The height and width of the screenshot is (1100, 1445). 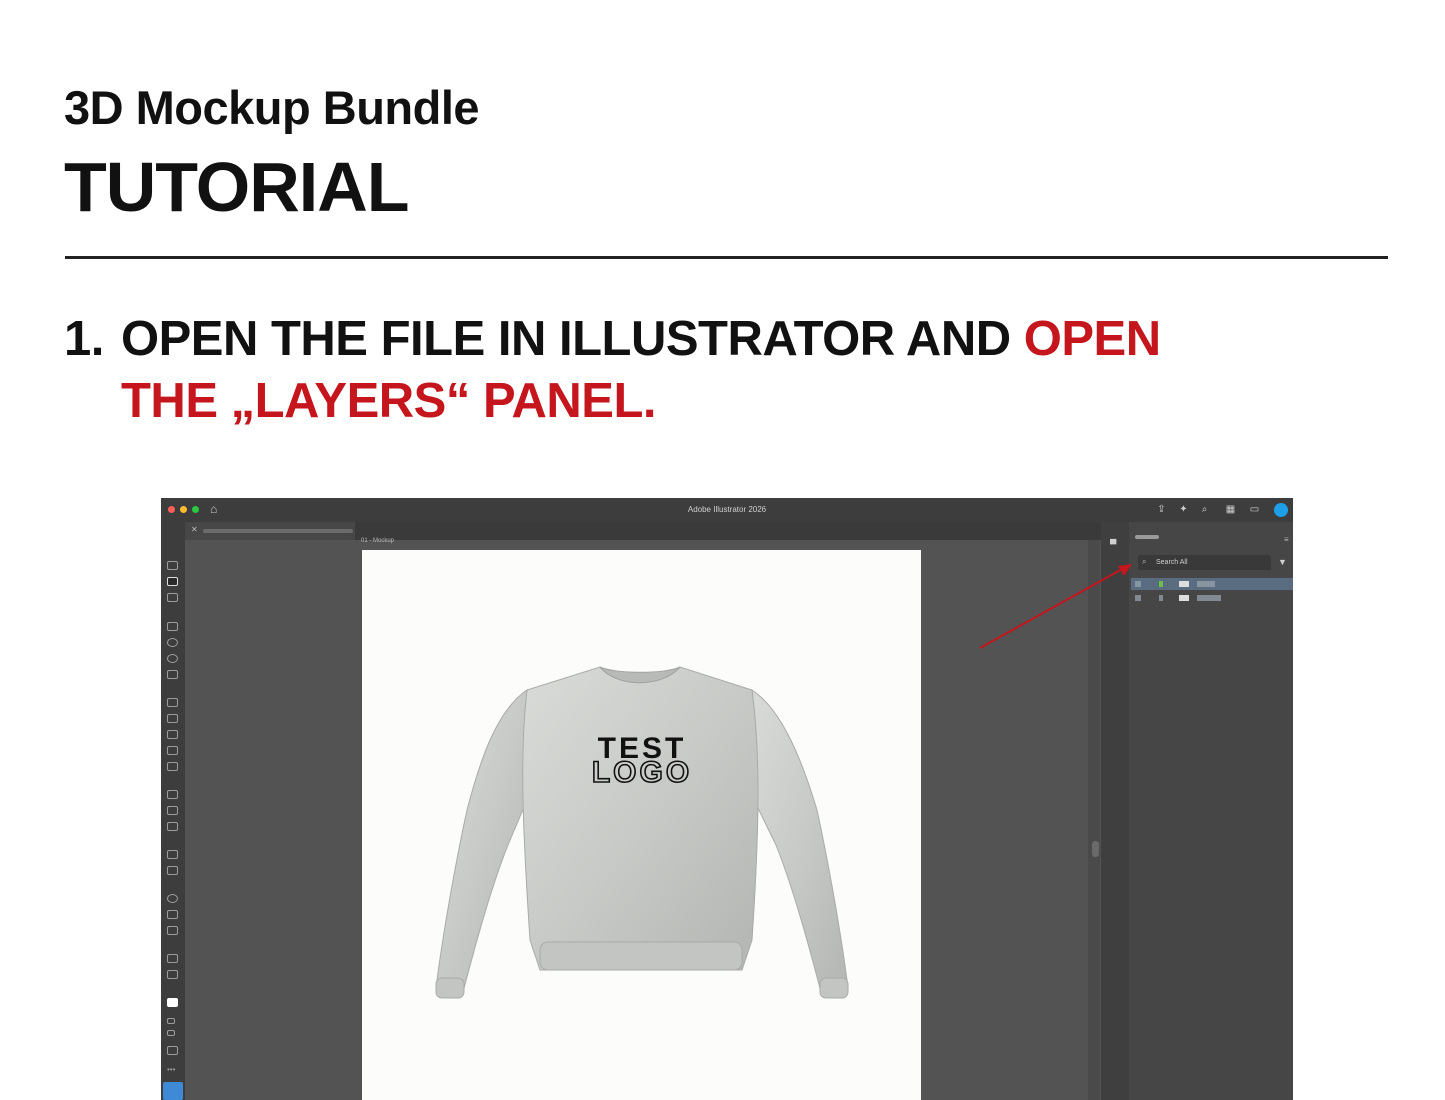 I want to click on divider, so click(x=726, y=257).